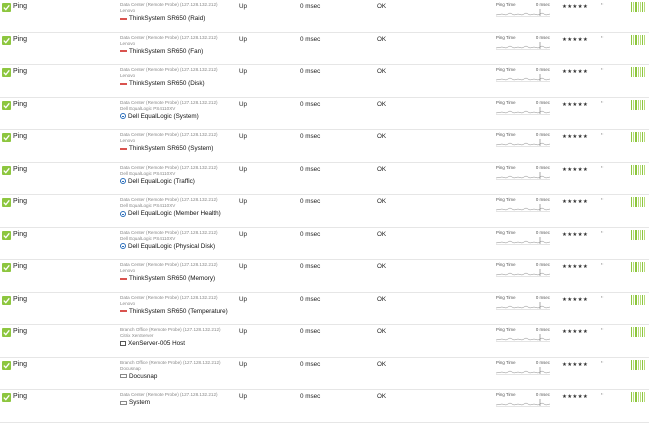 Image resolution: width=649 pixels, height=423 pixels. Describe the element at coordinates (167, 18) in the screenshot. I see `device-label: ThinkSystem SR650 (Raid)` at that location.